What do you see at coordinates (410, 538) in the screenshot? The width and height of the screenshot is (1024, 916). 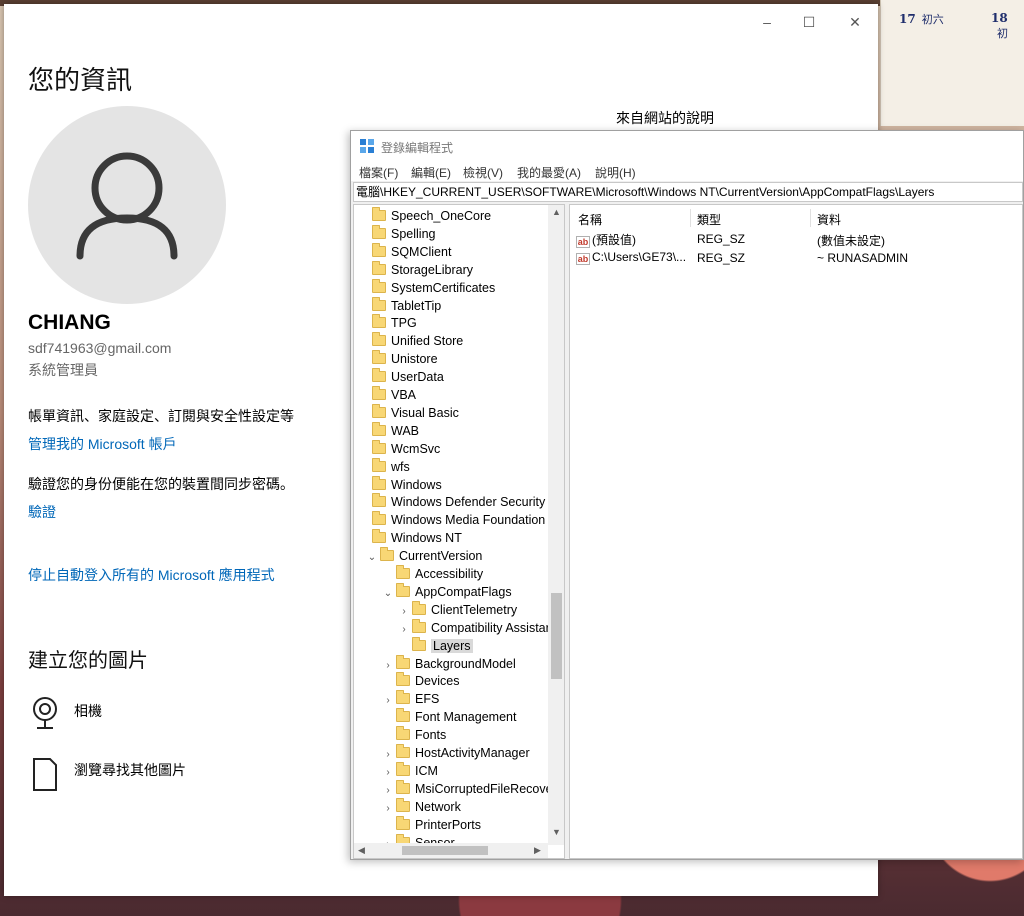 I see `tree-item: Windows NT` at bounding box center [410, 538].